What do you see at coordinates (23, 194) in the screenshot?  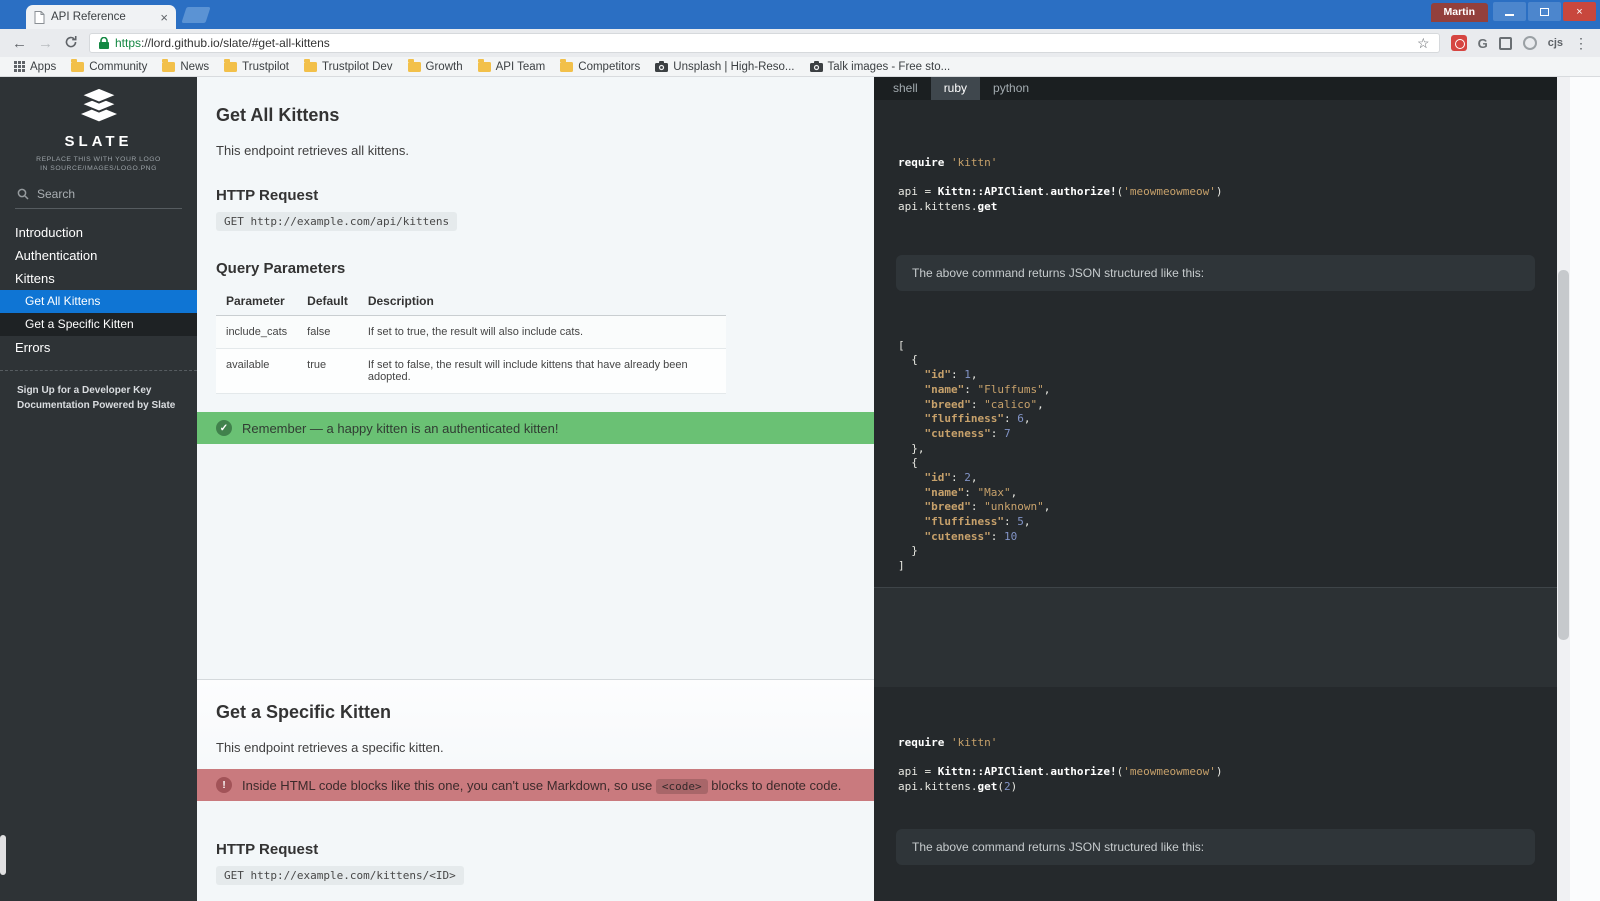 I see `search-icon` at bounding box center [23, 194].